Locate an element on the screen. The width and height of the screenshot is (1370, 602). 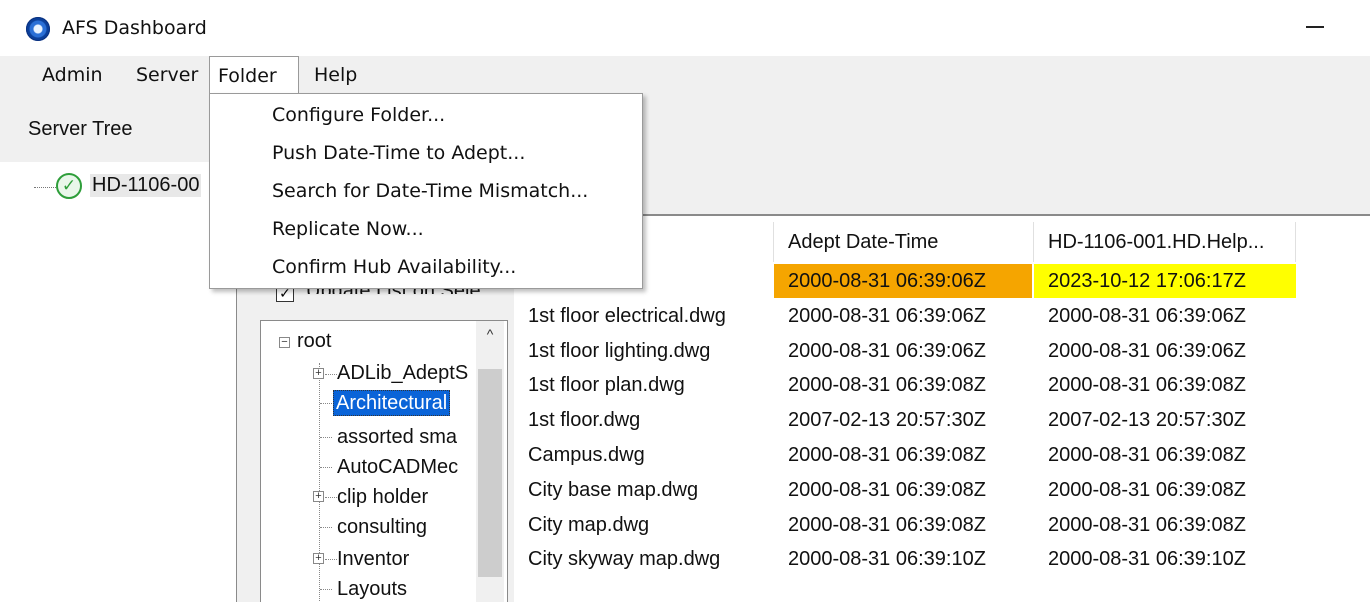
title-bar: AFS Dashboard is located at coordinates (685, 28).